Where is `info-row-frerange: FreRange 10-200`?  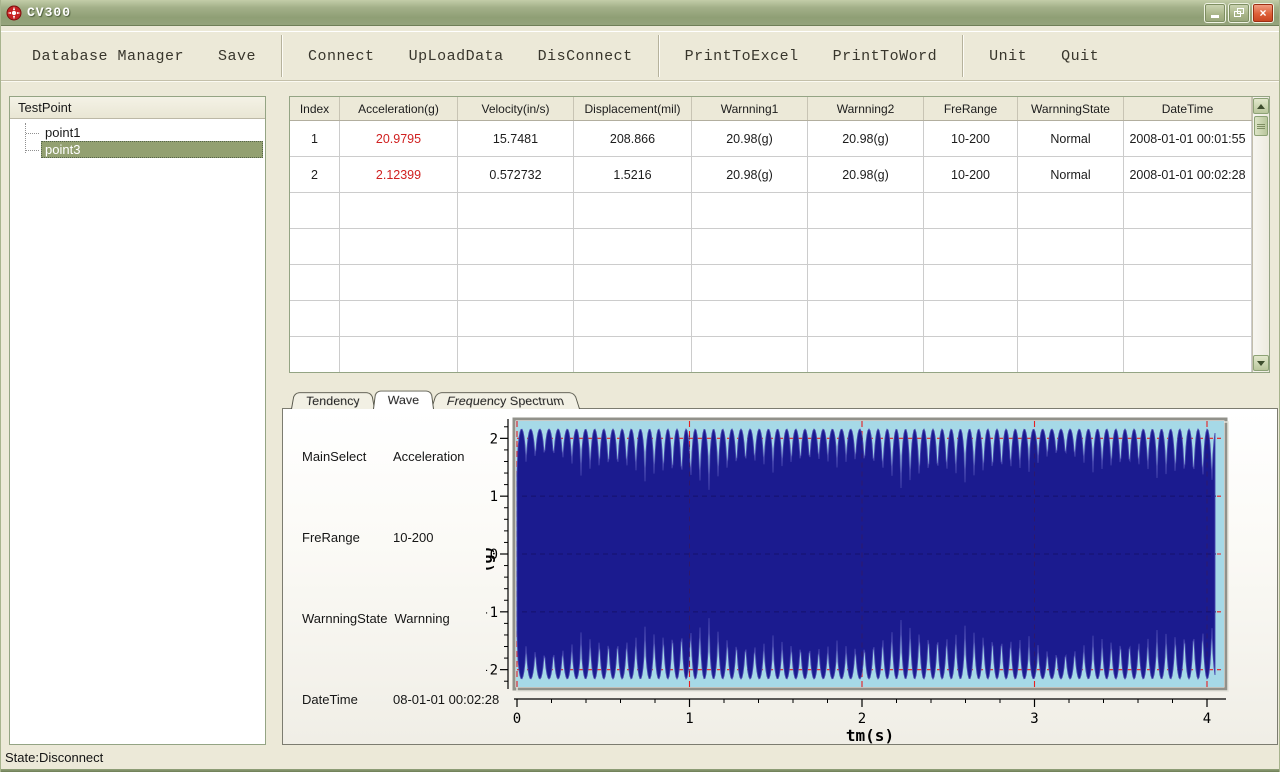
info-row-frerange: FreRange 10-200 is located at coordinates (367, 537).